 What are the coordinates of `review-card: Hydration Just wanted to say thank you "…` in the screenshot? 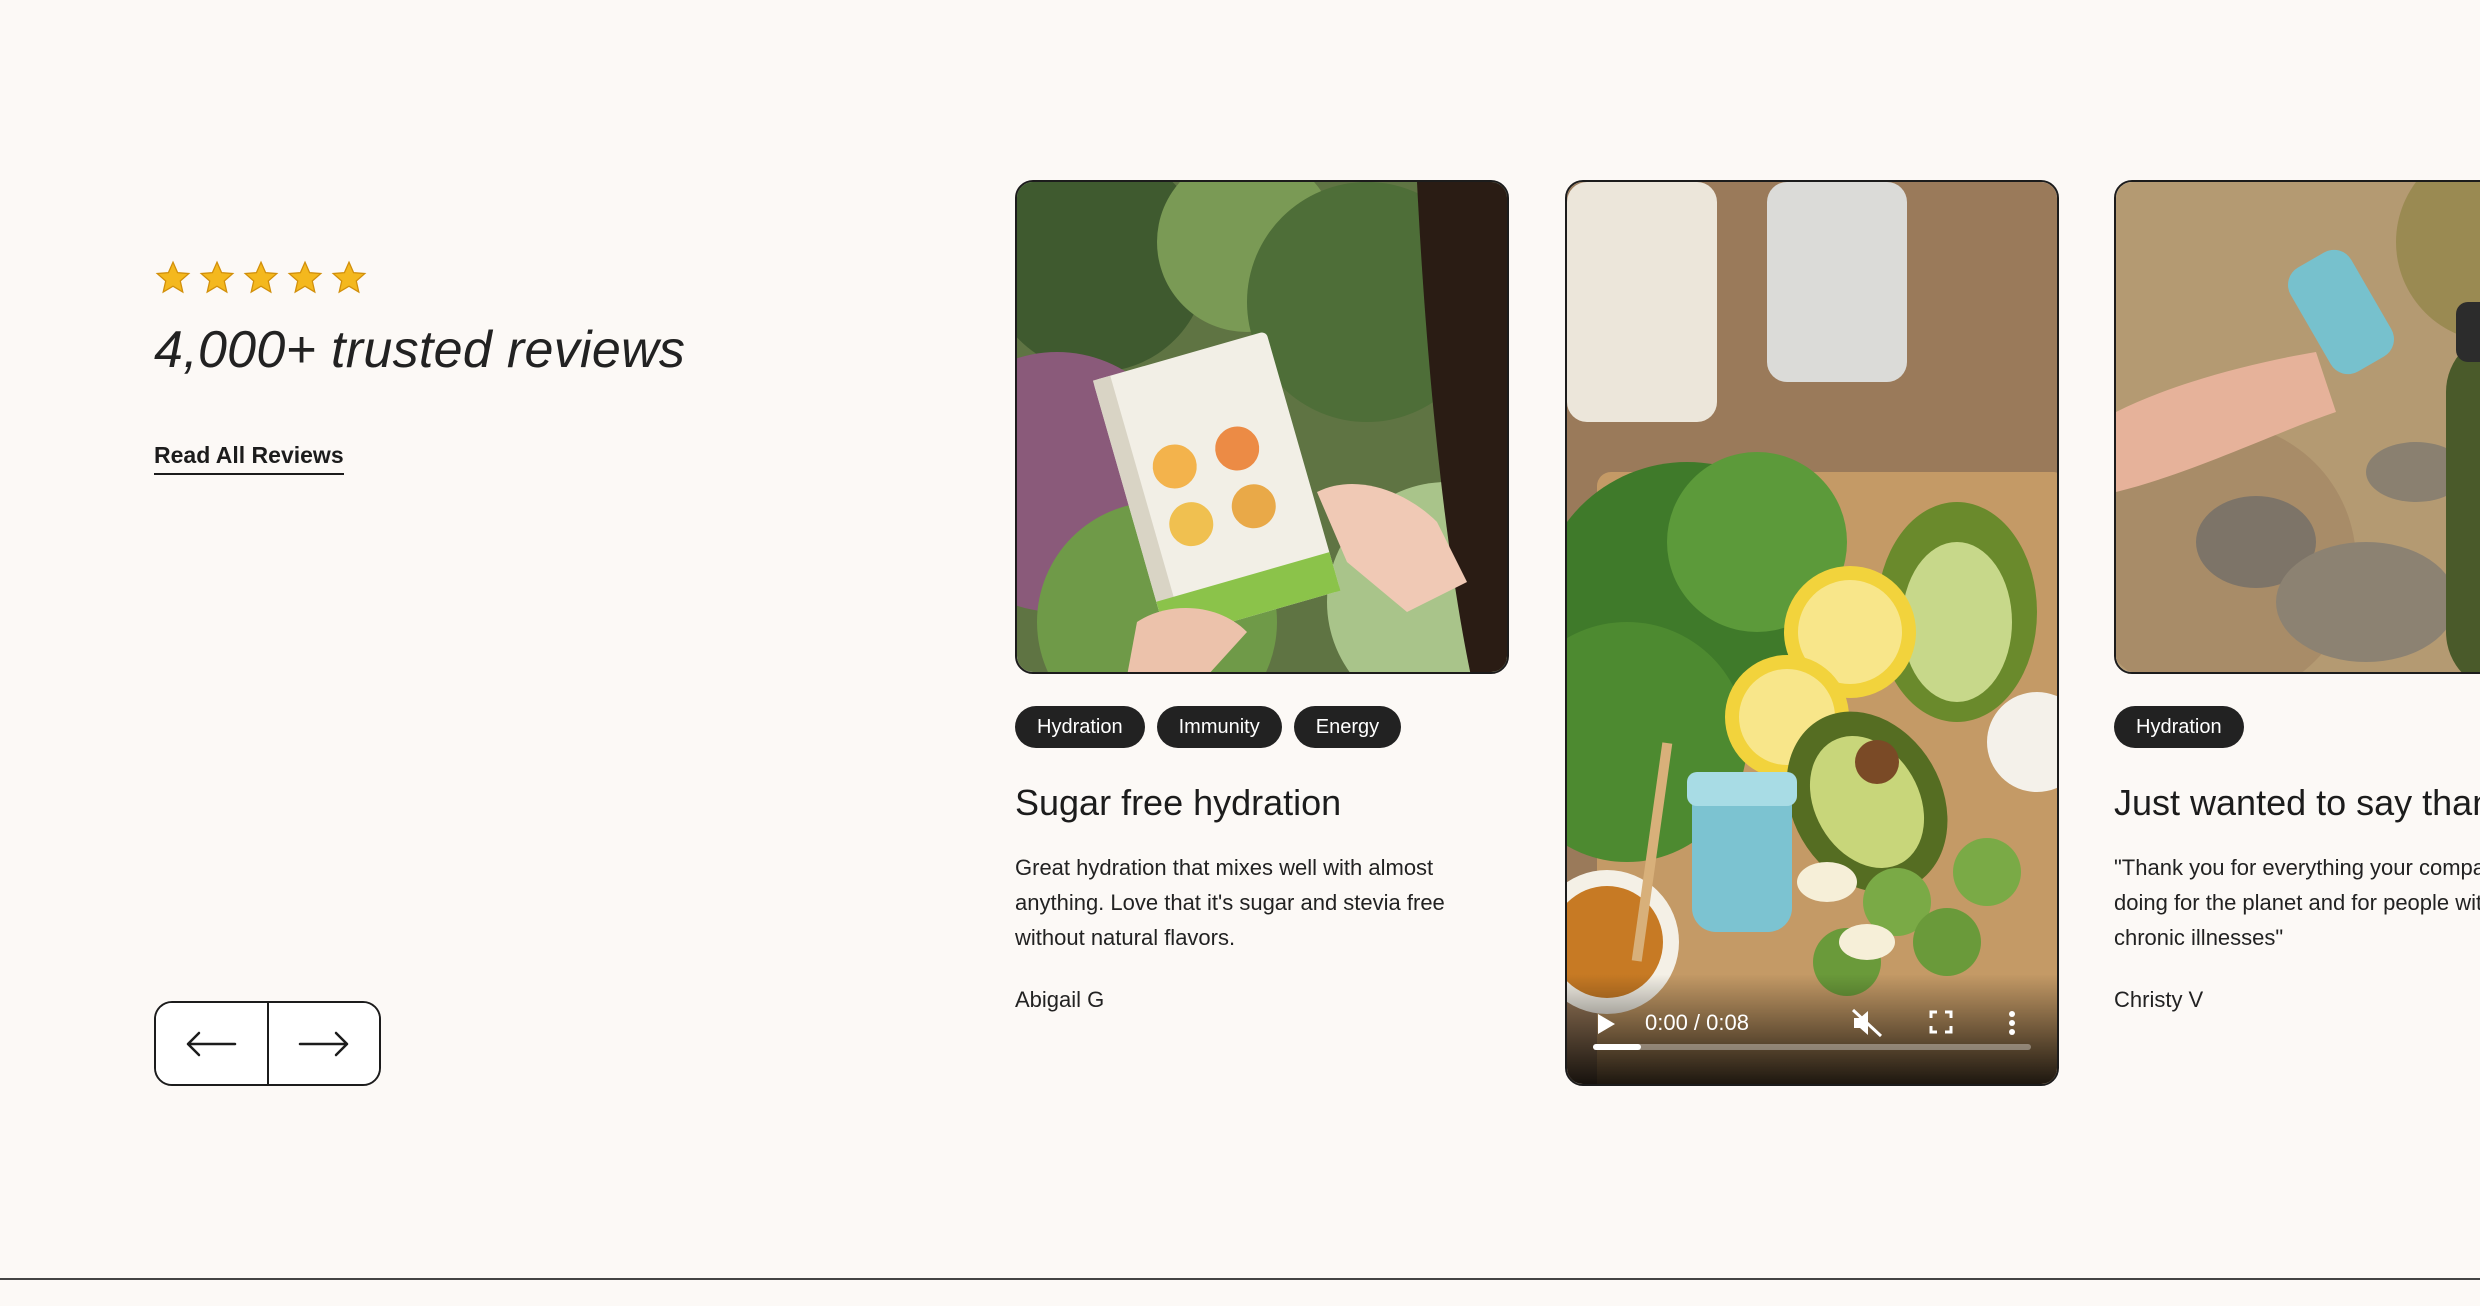 It's located at (2297, 596).